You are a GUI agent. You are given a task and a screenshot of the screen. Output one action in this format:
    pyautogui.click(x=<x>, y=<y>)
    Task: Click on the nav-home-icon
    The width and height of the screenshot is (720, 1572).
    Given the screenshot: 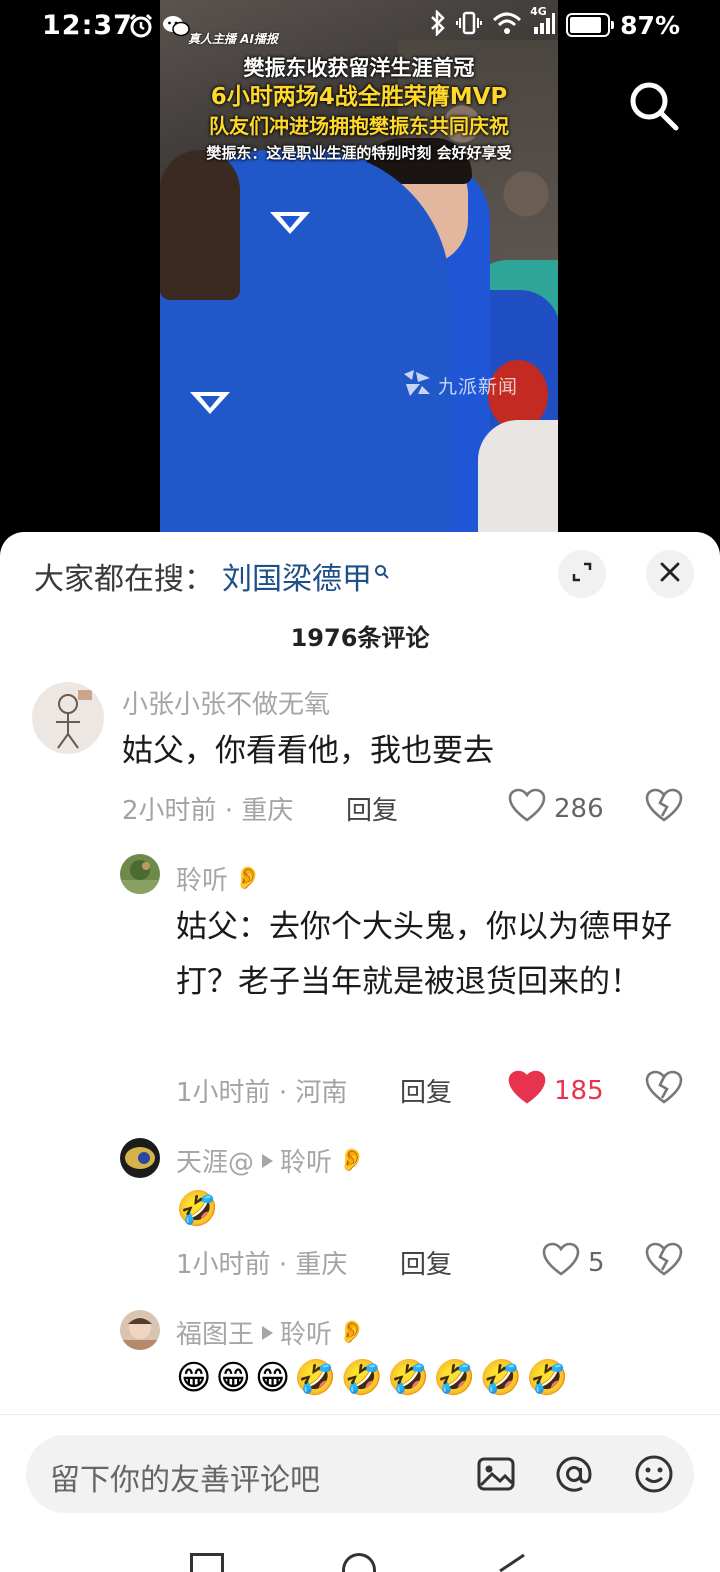 What is the action you would take?
    pyautogui.click(x=359, y=1562)
    